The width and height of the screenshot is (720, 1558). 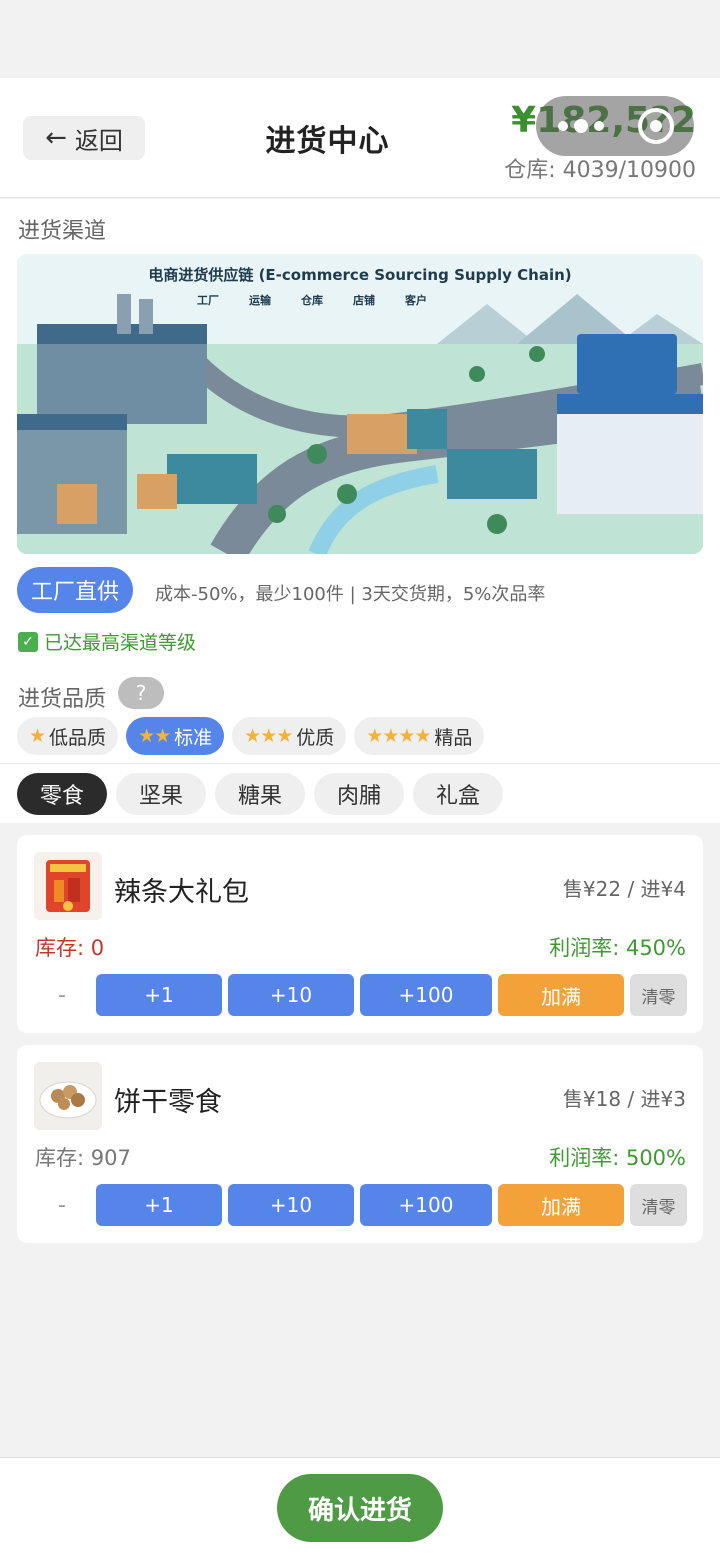 I want to click on star-icon: ★★, so click(x=154, y=736).